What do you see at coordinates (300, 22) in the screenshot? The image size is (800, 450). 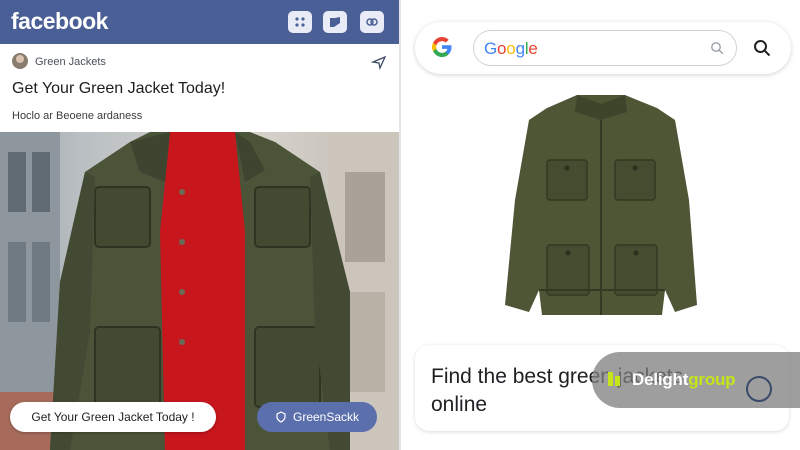 I see `grid-icon` at bounding box center [300, 22].